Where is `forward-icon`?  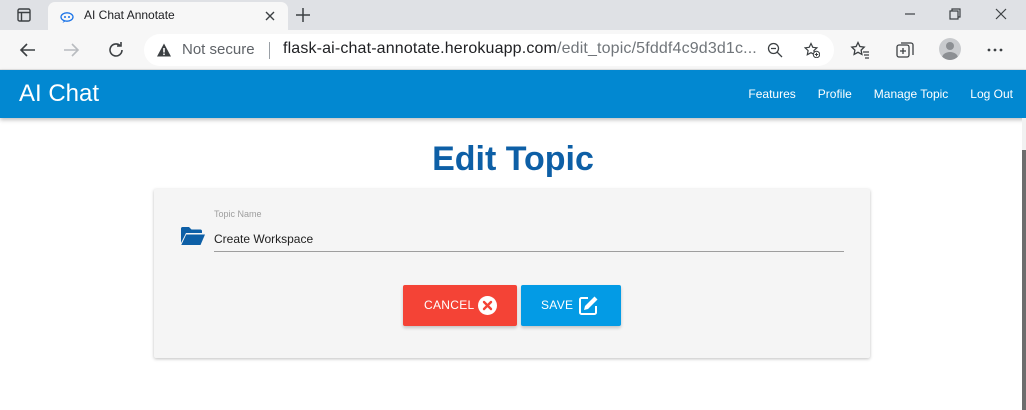
forward-icon is located at coordinates (71, 50).